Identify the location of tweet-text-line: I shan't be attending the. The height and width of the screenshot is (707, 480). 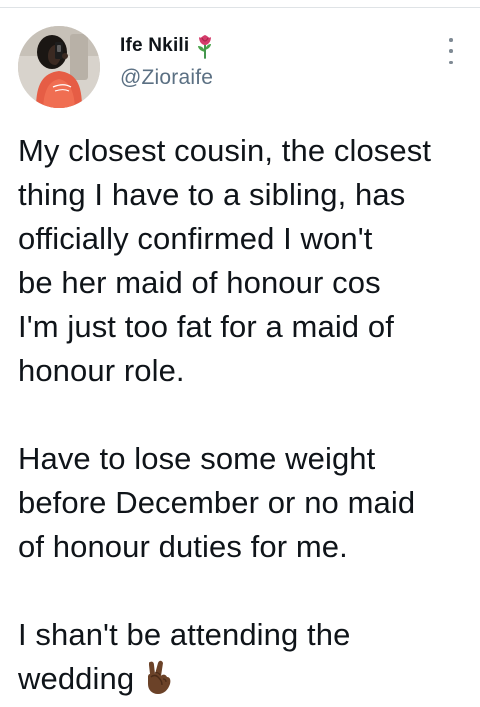
(184, 634).